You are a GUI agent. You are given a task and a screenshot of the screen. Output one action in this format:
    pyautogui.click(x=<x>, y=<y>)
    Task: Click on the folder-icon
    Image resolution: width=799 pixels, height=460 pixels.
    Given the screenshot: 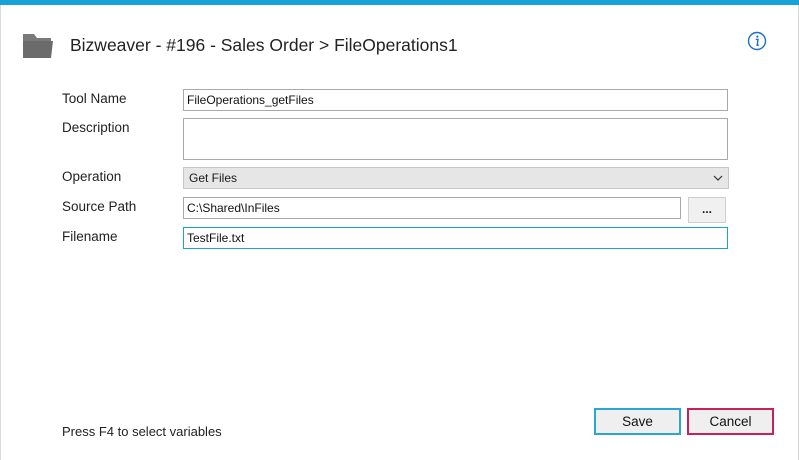 What is the action you would take?
    pyautogui.click(x=38, y=46)
    